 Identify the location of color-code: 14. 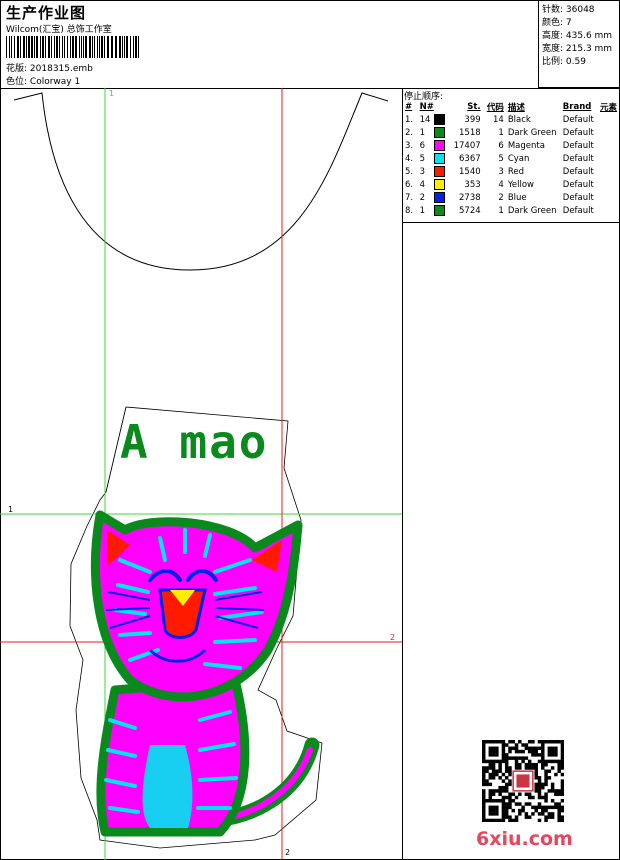
(498, 119).